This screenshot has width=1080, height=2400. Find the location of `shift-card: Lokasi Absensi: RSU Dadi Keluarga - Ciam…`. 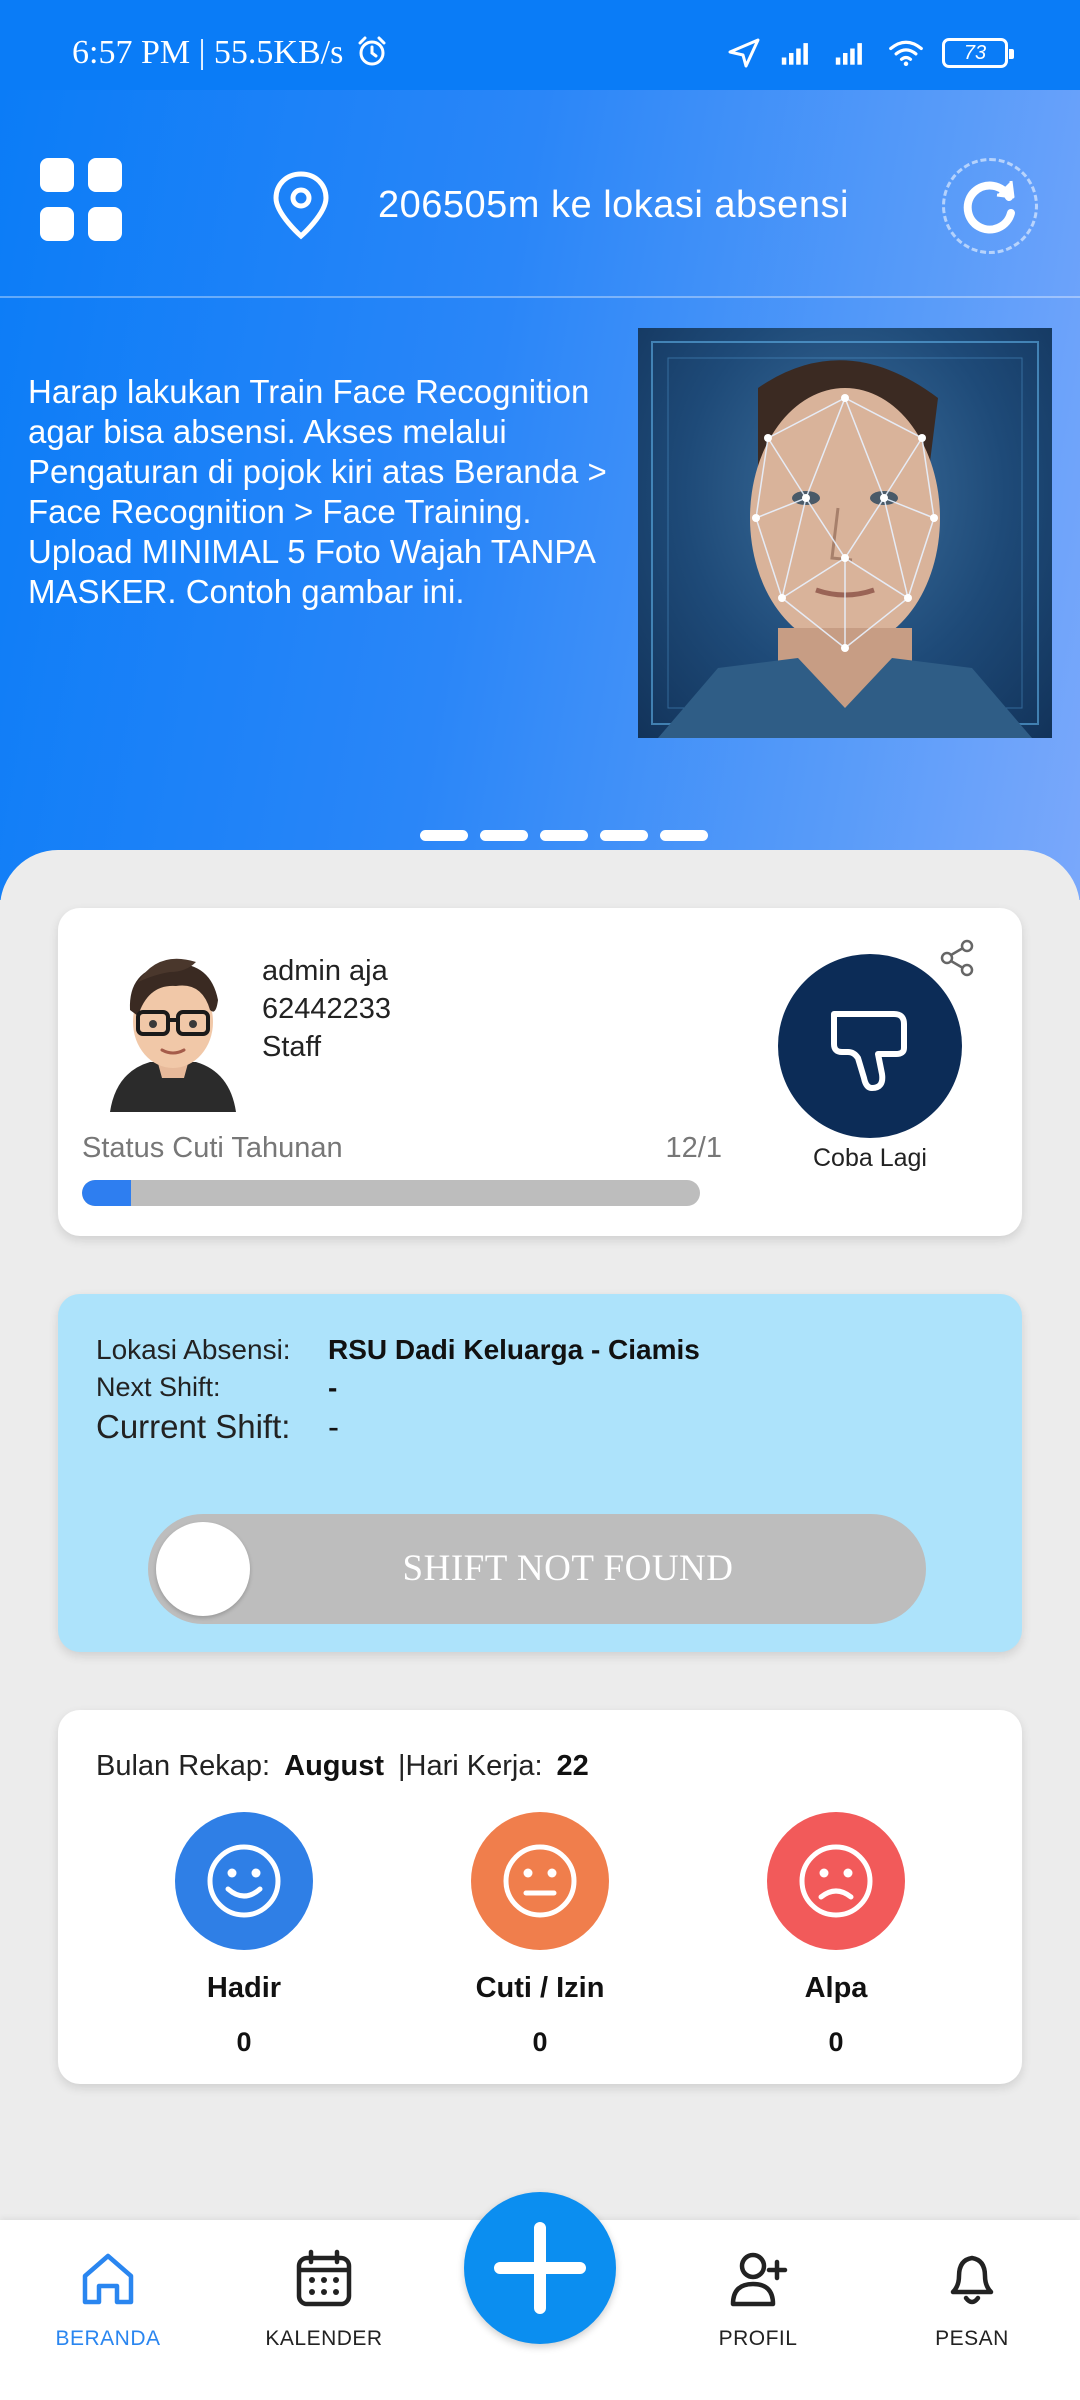

shift-card: Lokasi Absensi: RSU Dadi Keluarga - Ciam… is located at coordinates (540, 1473).